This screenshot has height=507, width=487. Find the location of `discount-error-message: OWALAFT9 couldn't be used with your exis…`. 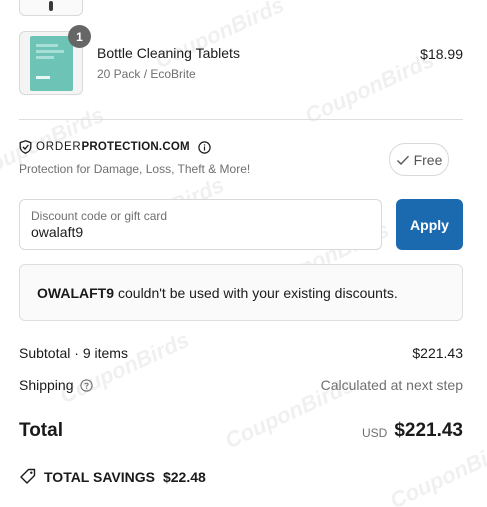

discount-error-message: OWALAFT9 couldn't be used with your exis… is located at coordinates (241, 292).